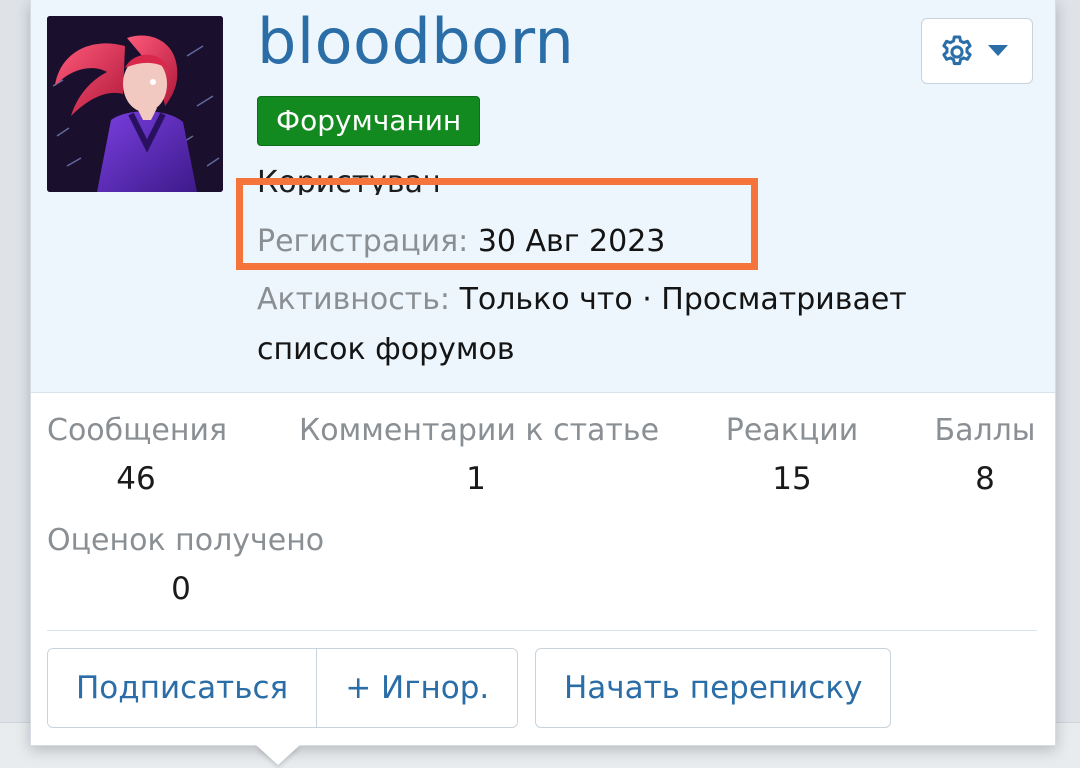 This screenshot has height=768, width=1080. I want to click on stat-value: 15, so click(792, 479).